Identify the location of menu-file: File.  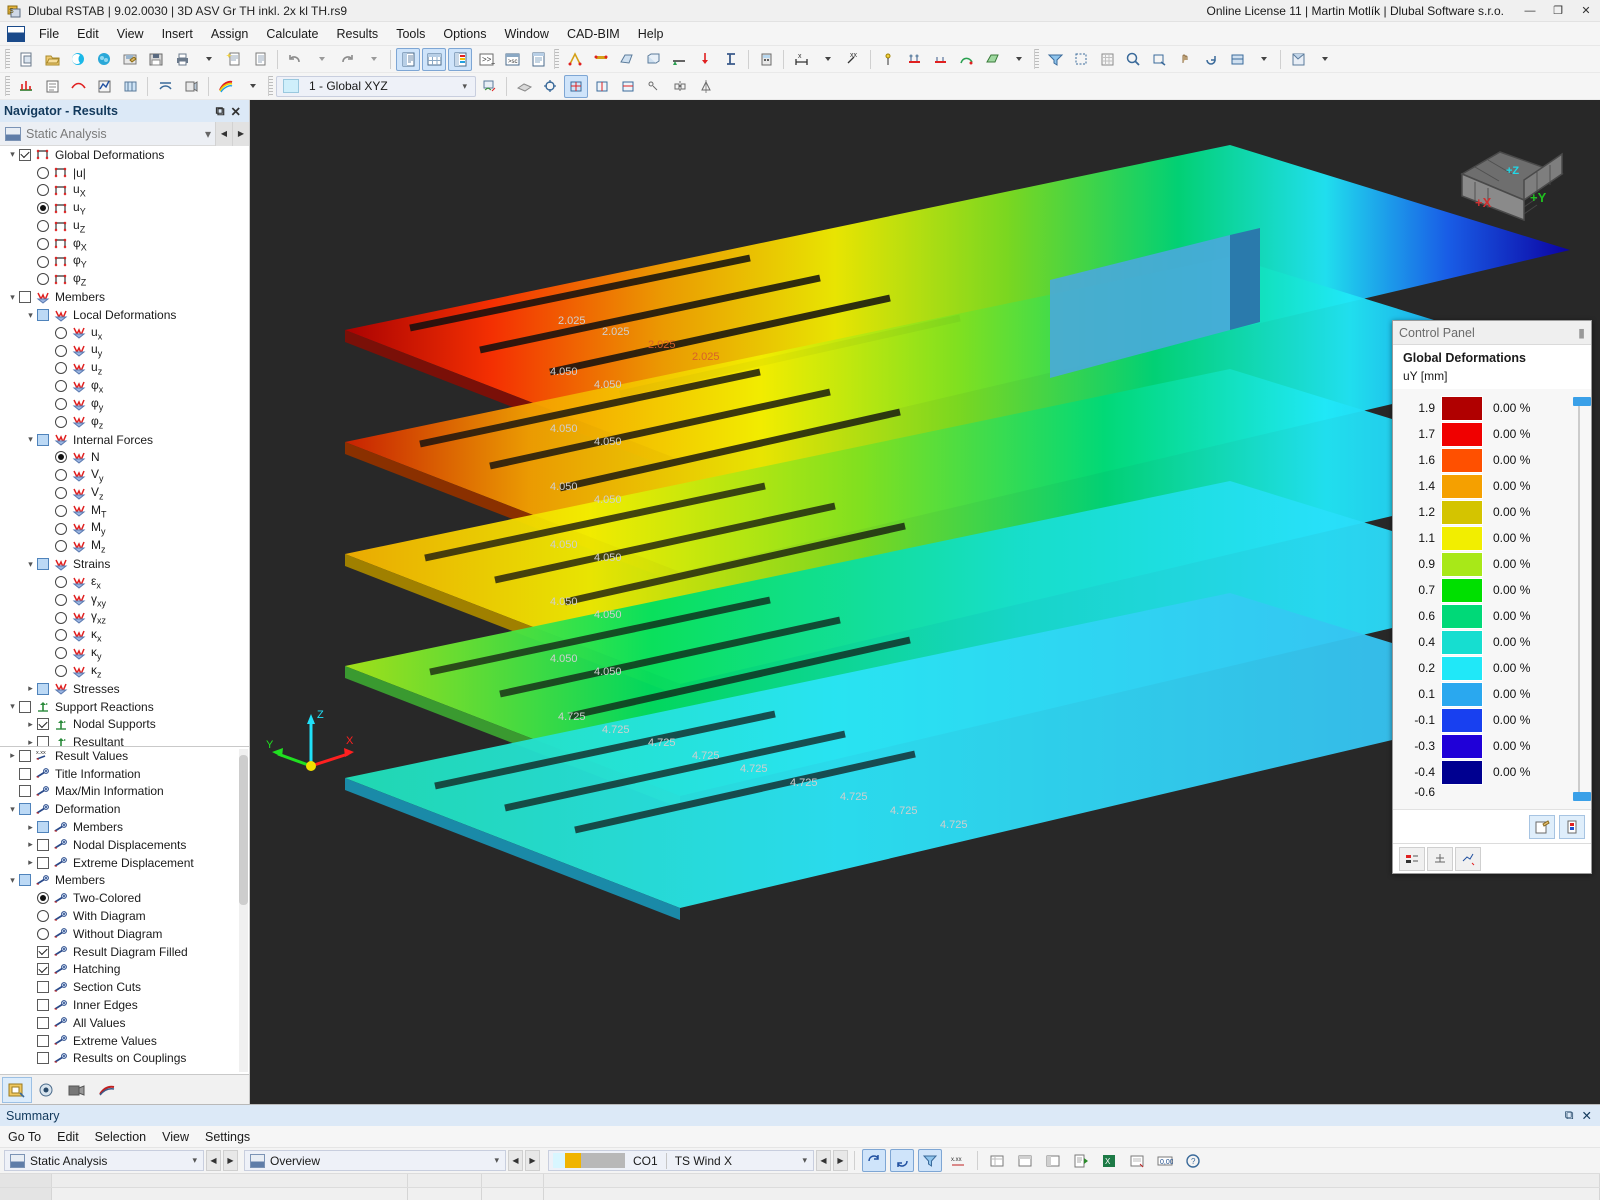
(49, 34).